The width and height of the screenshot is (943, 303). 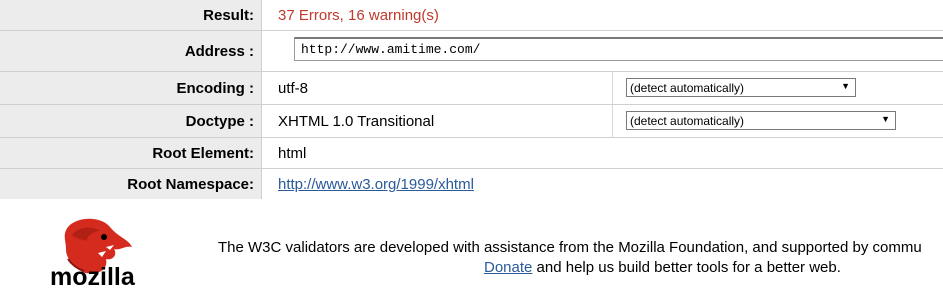 I want to click on donate-link: Donate, so click(x=508, y=267).